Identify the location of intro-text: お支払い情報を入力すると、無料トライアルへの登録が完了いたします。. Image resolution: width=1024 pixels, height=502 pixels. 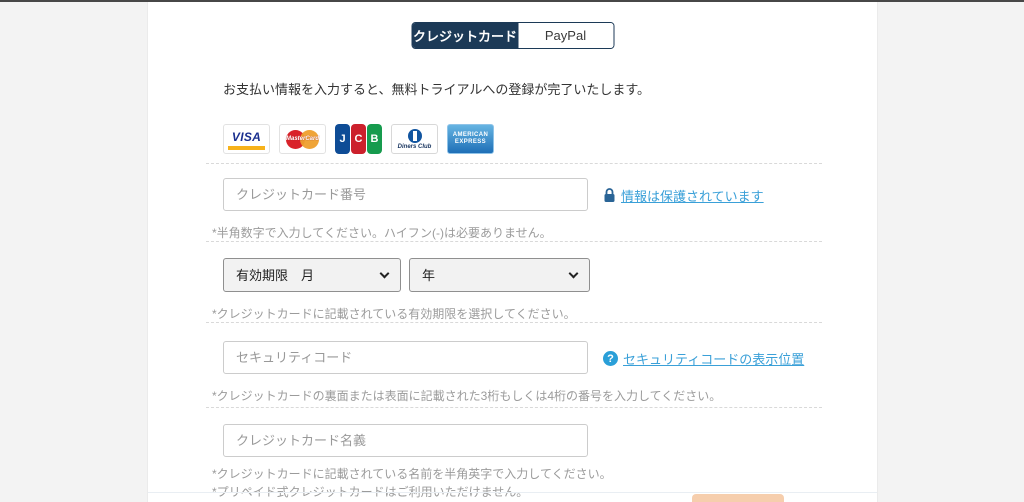
(437, 89).